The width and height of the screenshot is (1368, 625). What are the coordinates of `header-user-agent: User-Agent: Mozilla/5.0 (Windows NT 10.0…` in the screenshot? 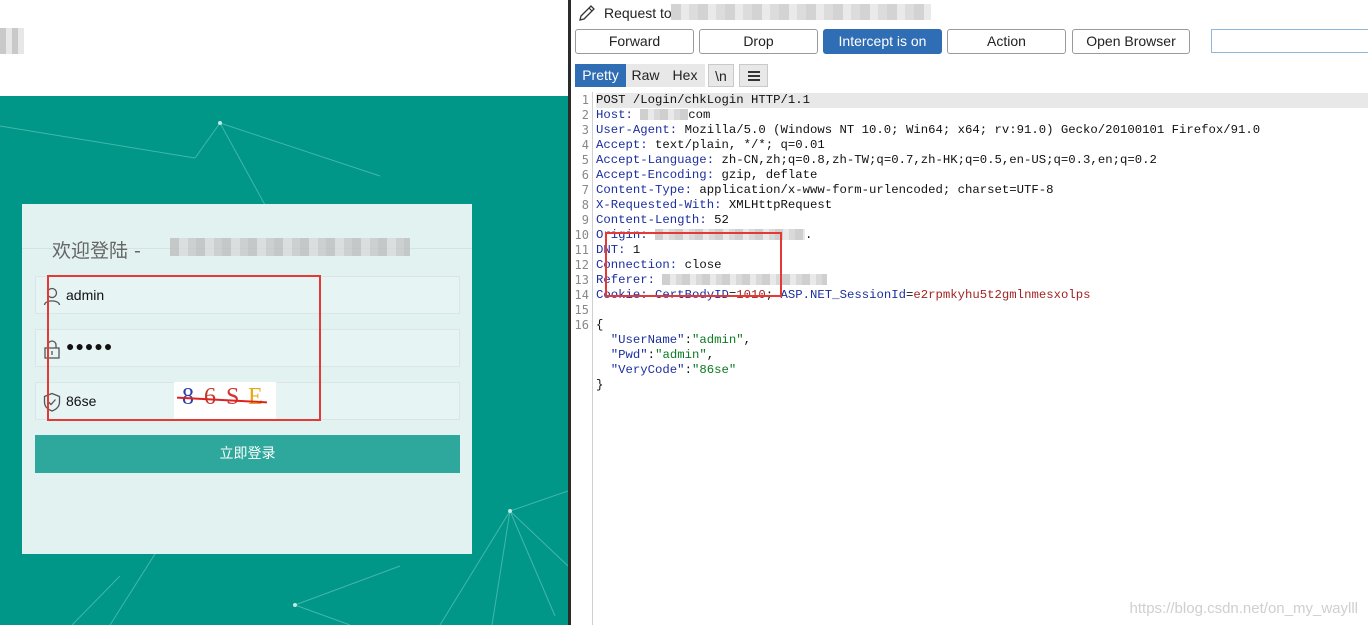 It's located at (928, 130).